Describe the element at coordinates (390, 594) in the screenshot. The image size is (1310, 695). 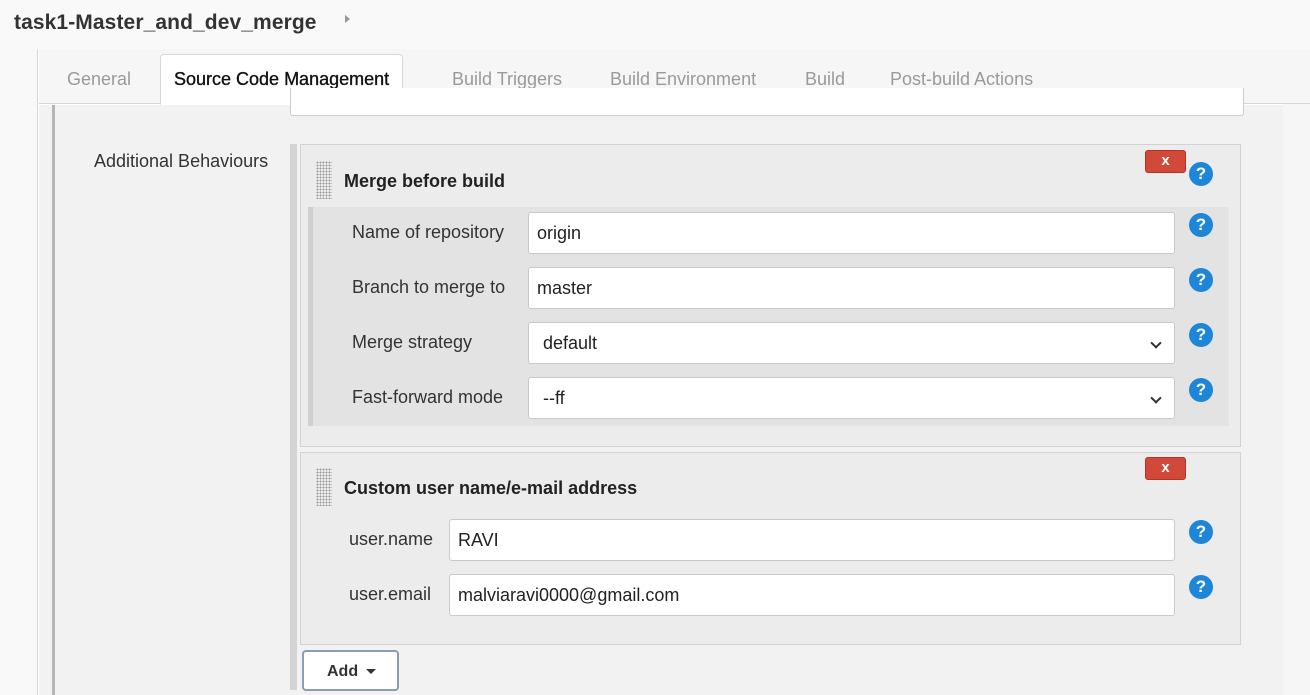
I see `user-email-label: user.email` at that location.